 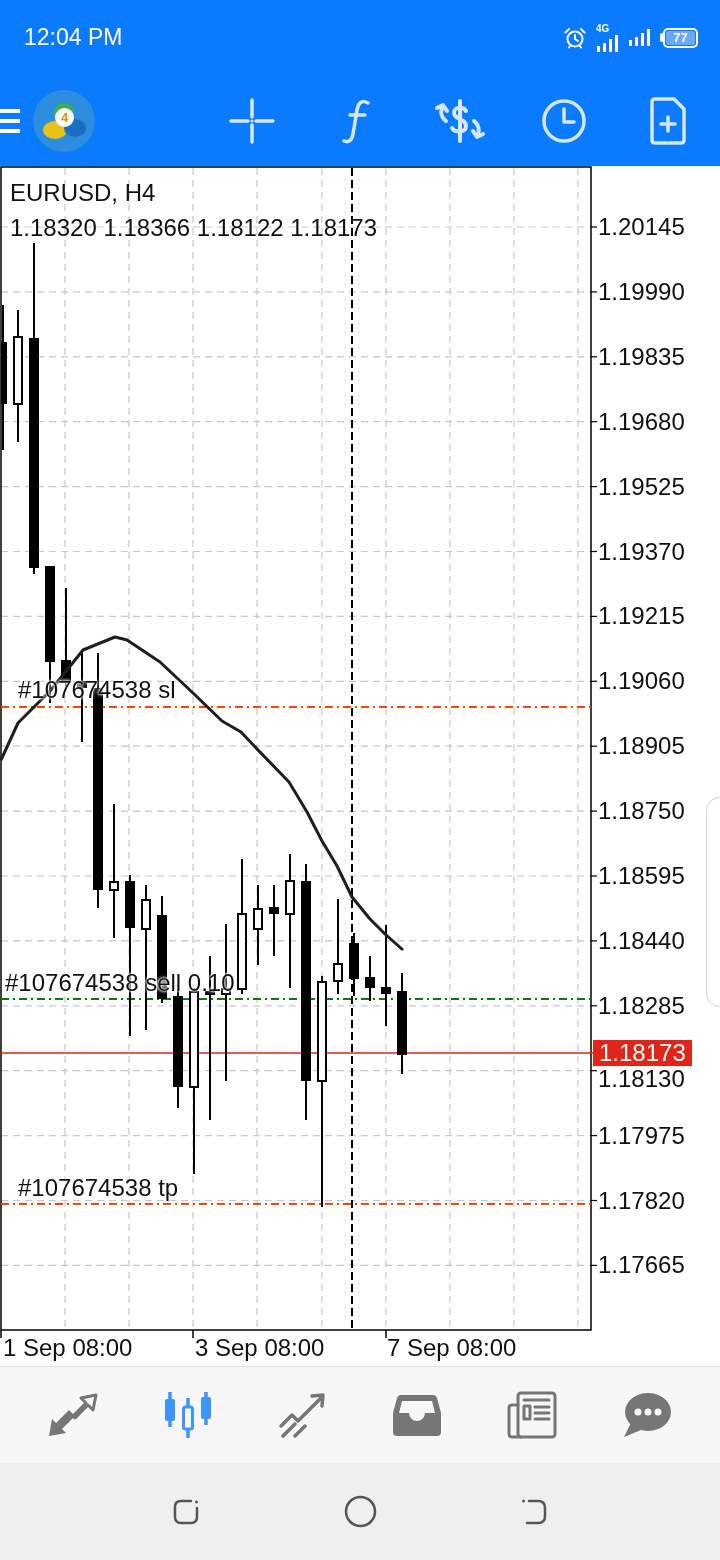 I want to click on inbox-tray-icon, so click(x=417, y=1415).